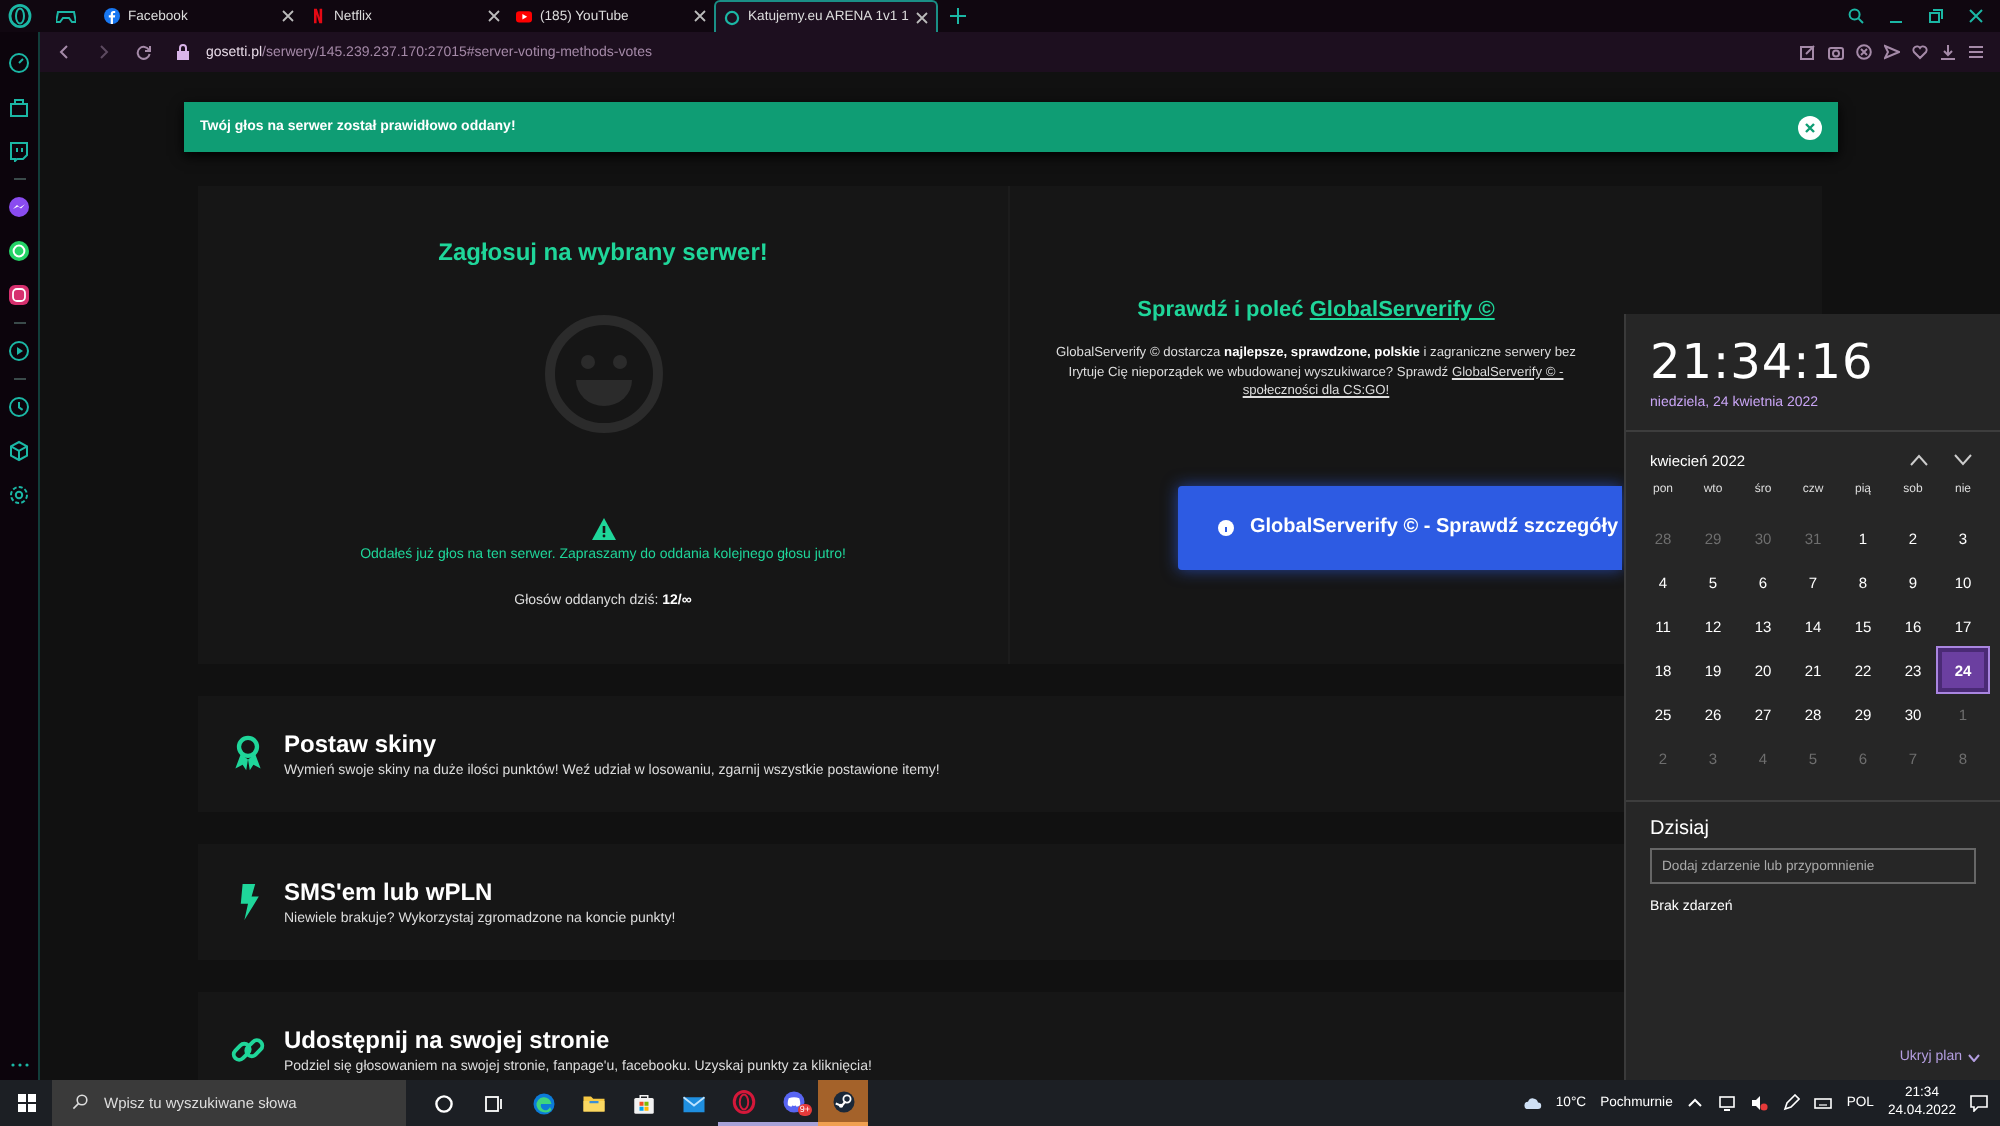 The width and height of the screenshot is (2000, 1126). Describe the element at coordinates (1791, 1103) in the screenshot. I see `pen-icon` at that location.